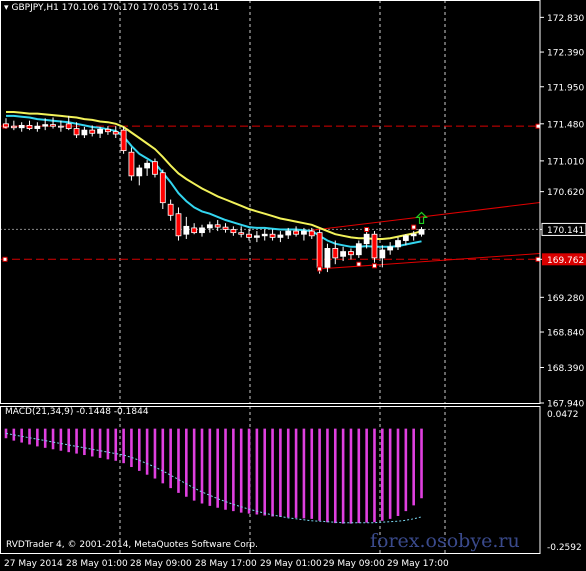 The width and height of the screenshot is (586, 571). I want to click on price-tick-label: 171.010, so click(565, 162).